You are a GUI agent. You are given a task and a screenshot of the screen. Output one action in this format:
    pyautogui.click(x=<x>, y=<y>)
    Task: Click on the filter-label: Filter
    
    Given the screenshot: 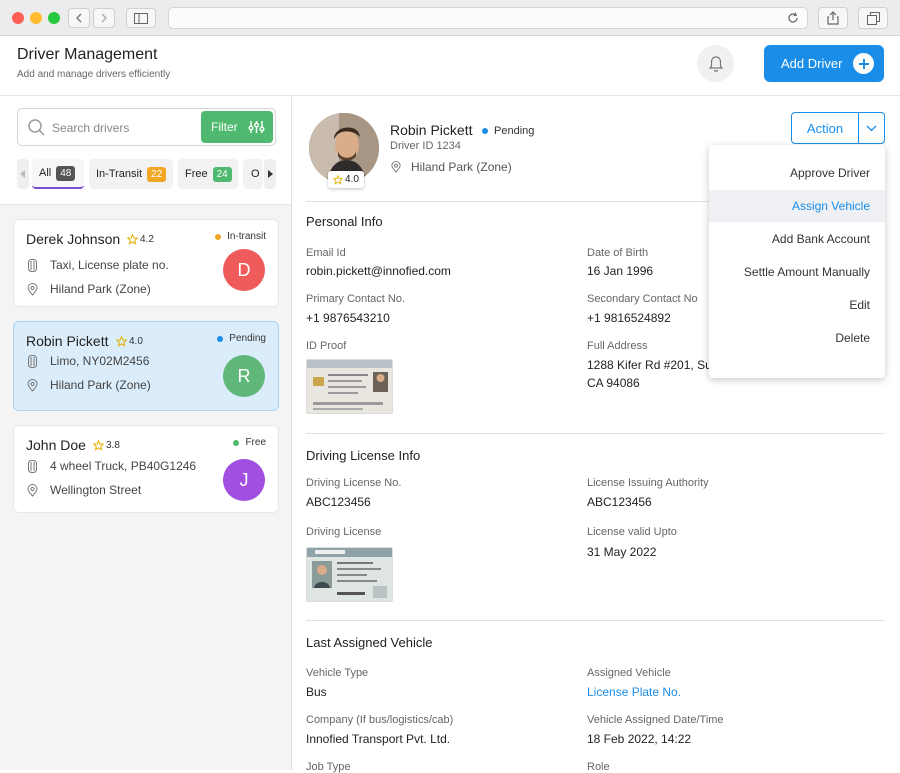 What is the action you would take?
    pyautogui.click(x=224, y=127)
    